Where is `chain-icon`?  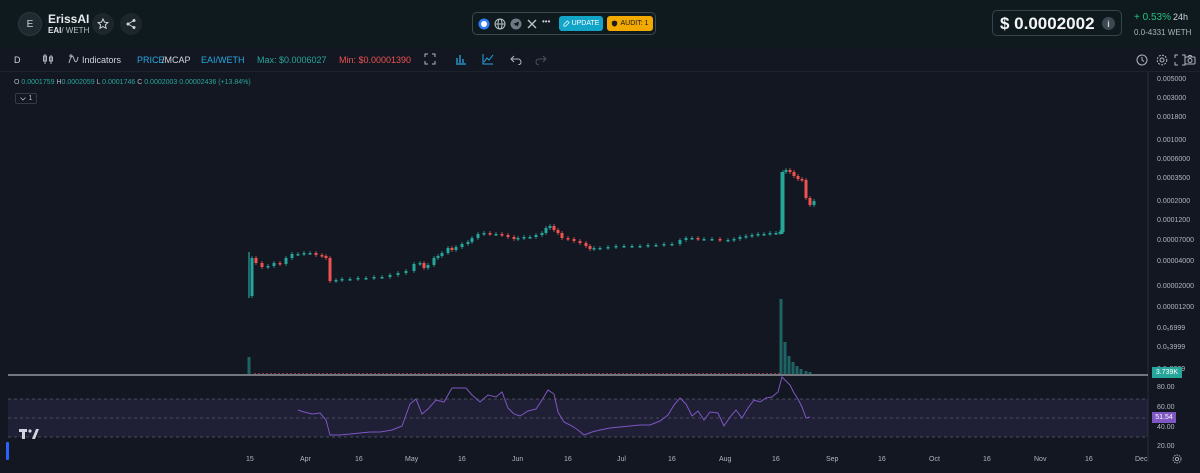
chain-icon is located at coordinates (484, 24).